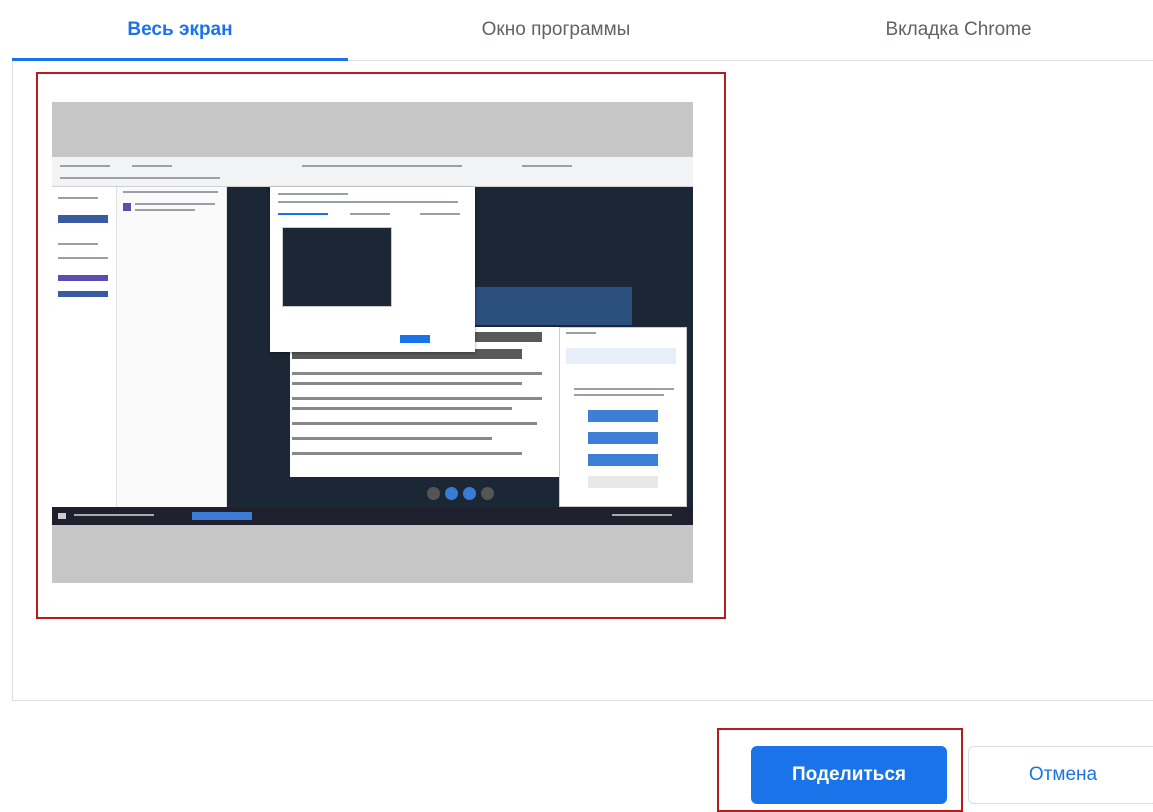 This screenshot has height=812, width=1153. Describe the element at coordinates (1060, 775) in the screenshot. I see `cancel-button: Отмена` at that location.